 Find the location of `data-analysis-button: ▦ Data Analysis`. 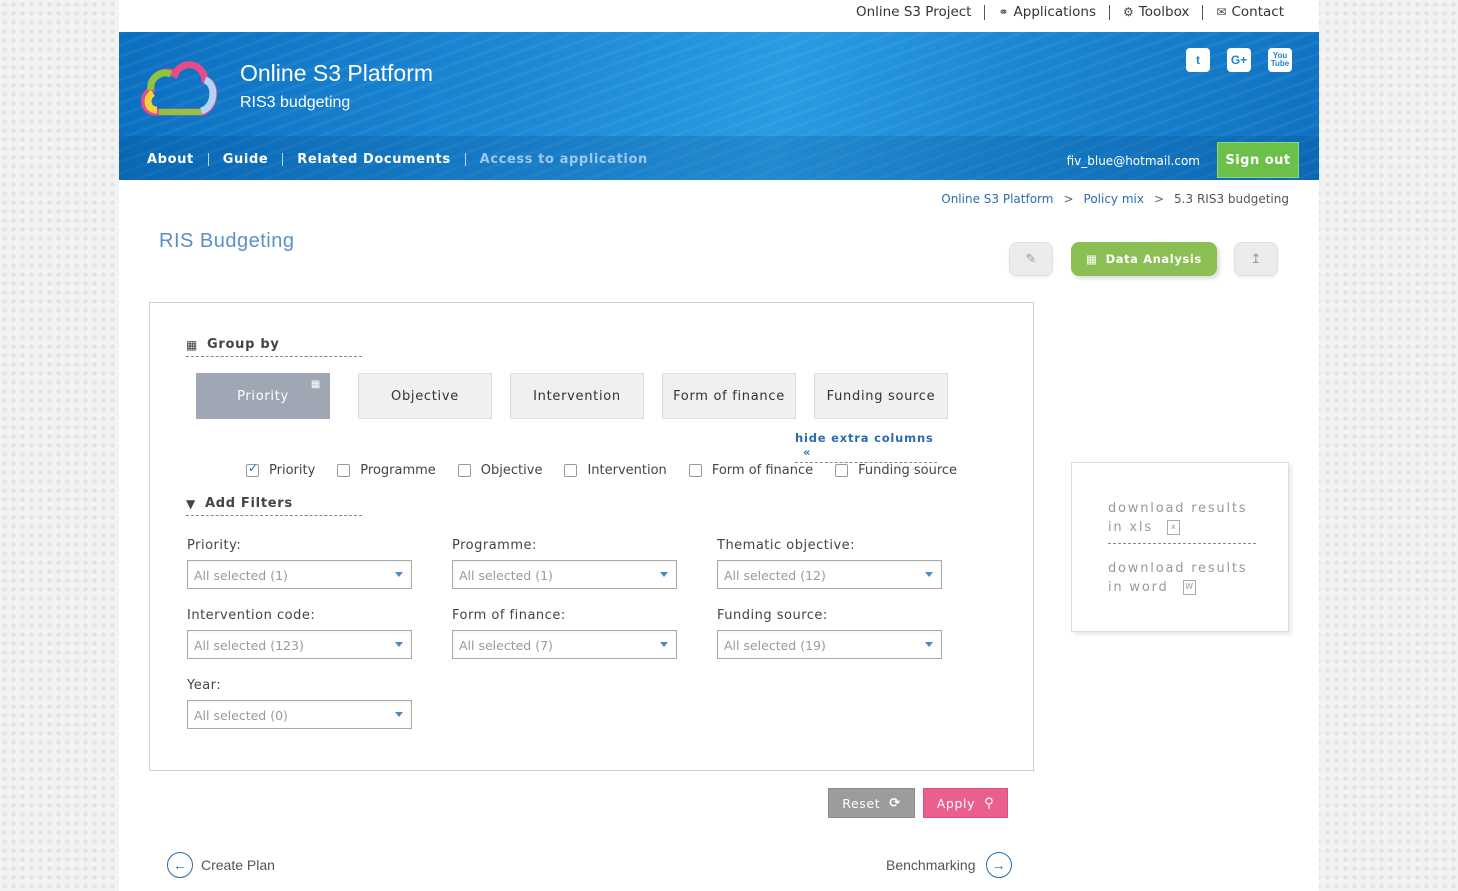

data-analysis-button: ▦ Data Analysis is located at coordinates (1144, 259).